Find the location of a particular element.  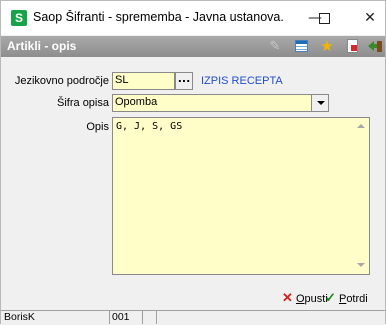

grid-icon is located at coordinates (302, 46).